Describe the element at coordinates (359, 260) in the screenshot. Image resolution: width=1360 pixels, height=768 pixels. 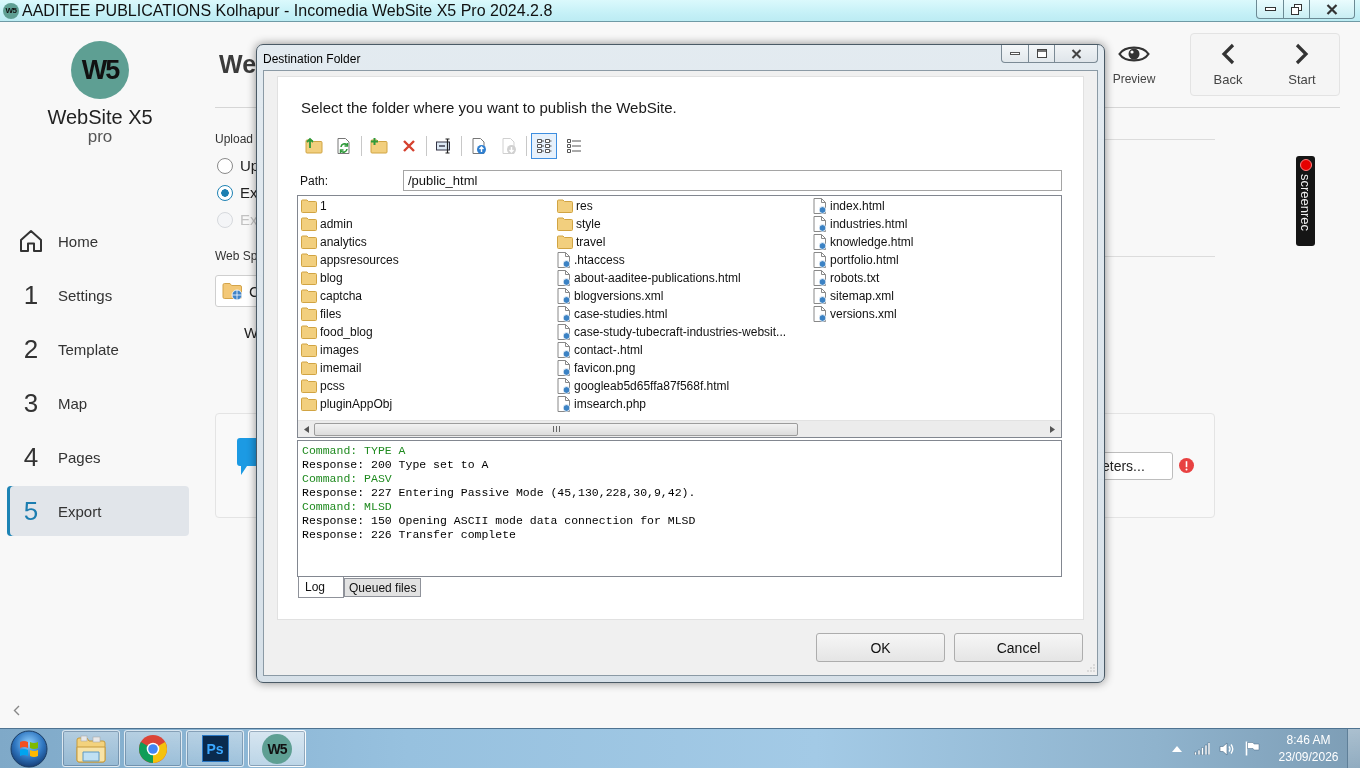
I see `folder-name: appsresources` at that location.